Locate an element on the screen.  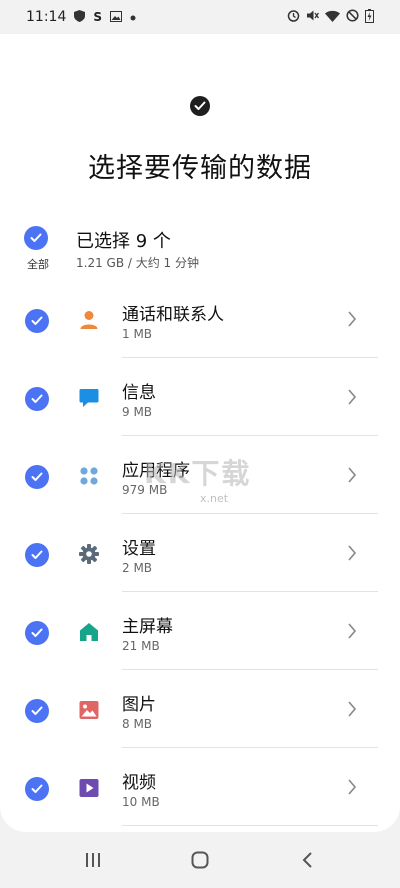
wifi-icon is located at coordinates (332, 17).